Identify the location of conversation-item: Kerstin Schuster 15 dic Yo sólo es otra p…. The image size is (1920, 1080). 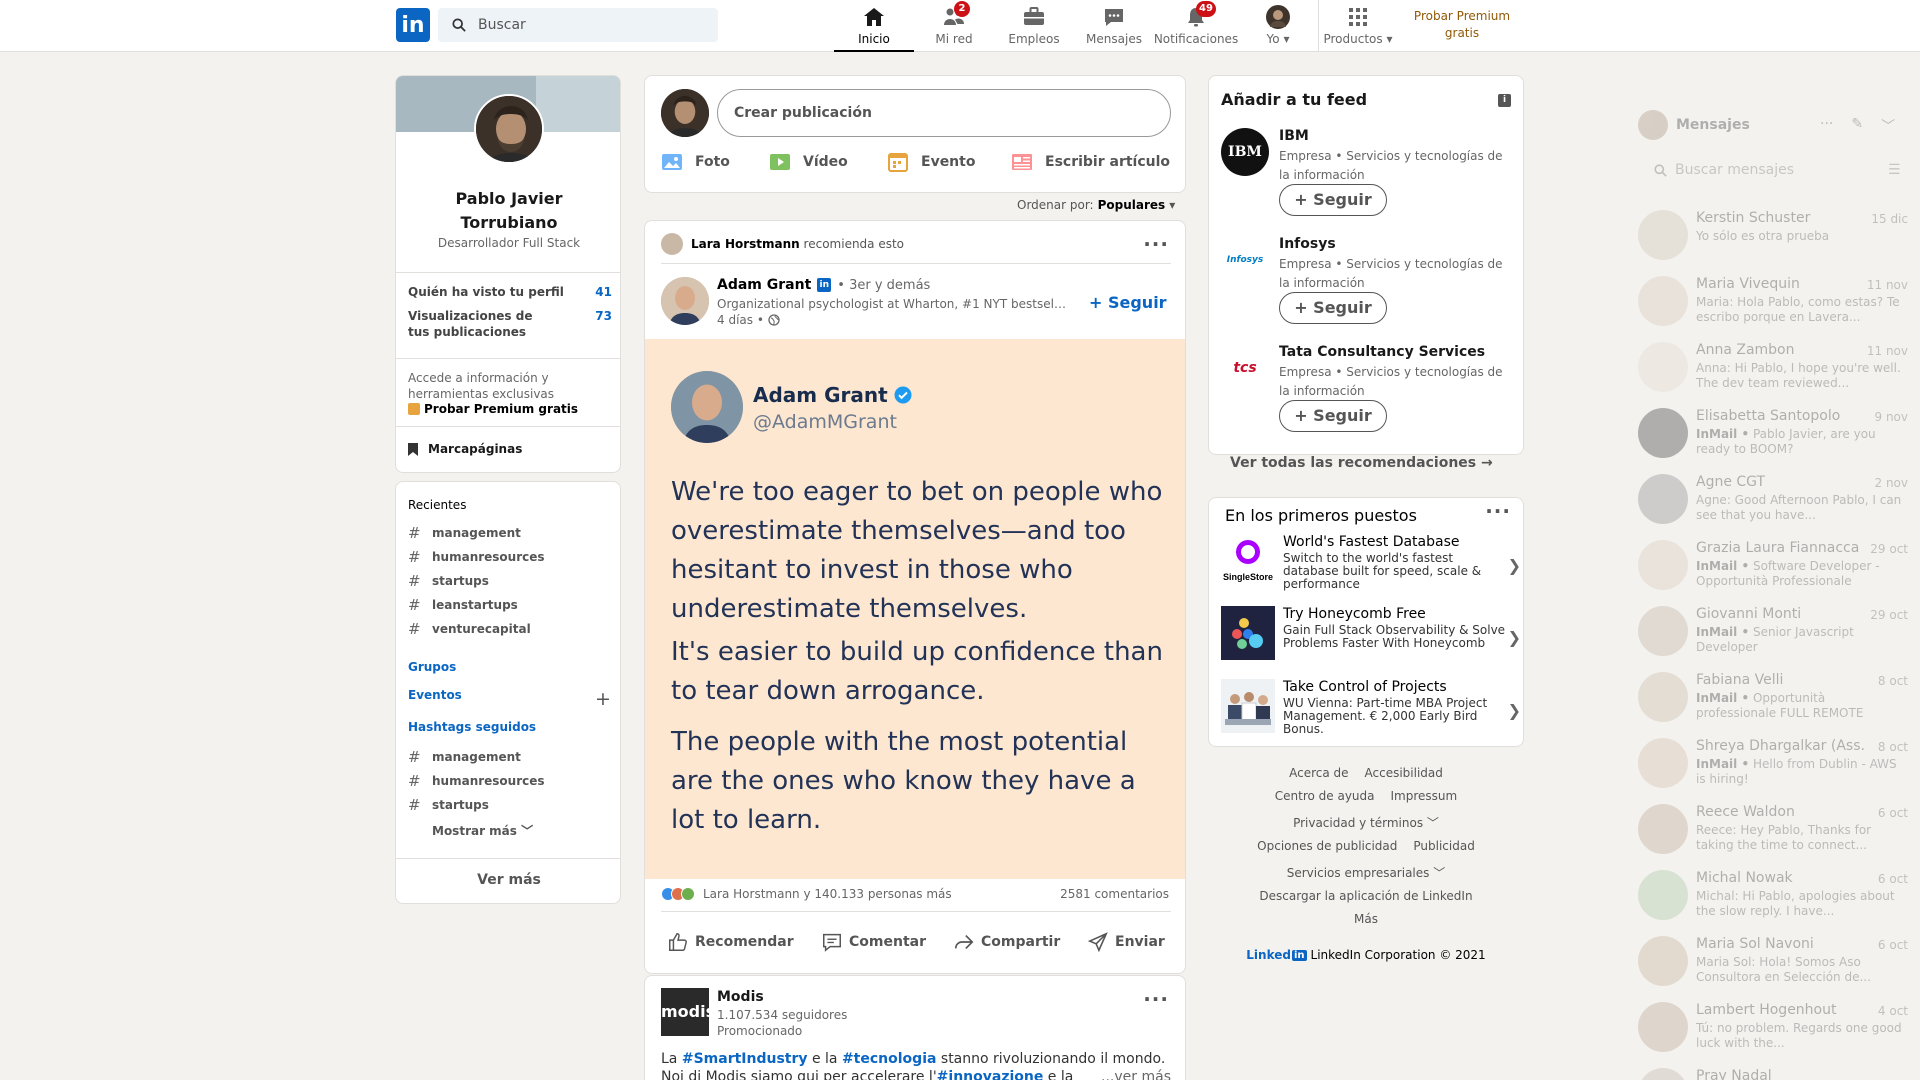
(1773, 243).